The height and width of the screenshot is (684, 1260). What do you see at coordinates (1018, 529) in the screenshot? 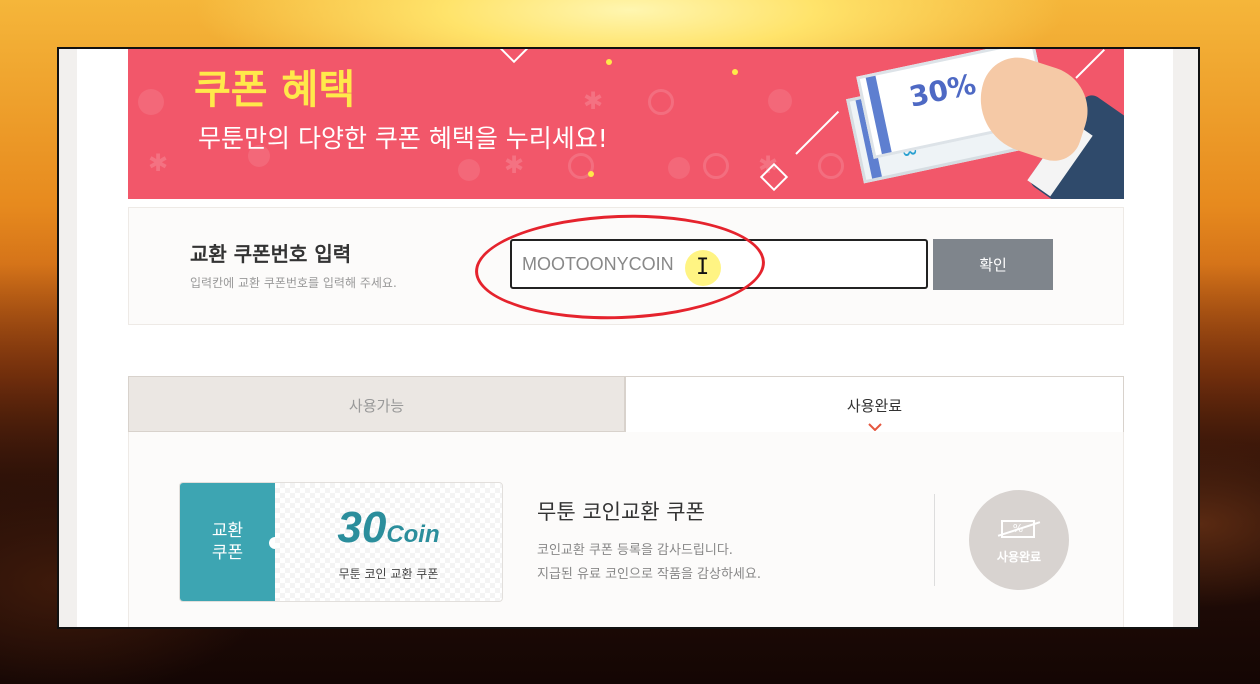
I see `coupon-used-icon: %` at bounding box center [1018, 529].